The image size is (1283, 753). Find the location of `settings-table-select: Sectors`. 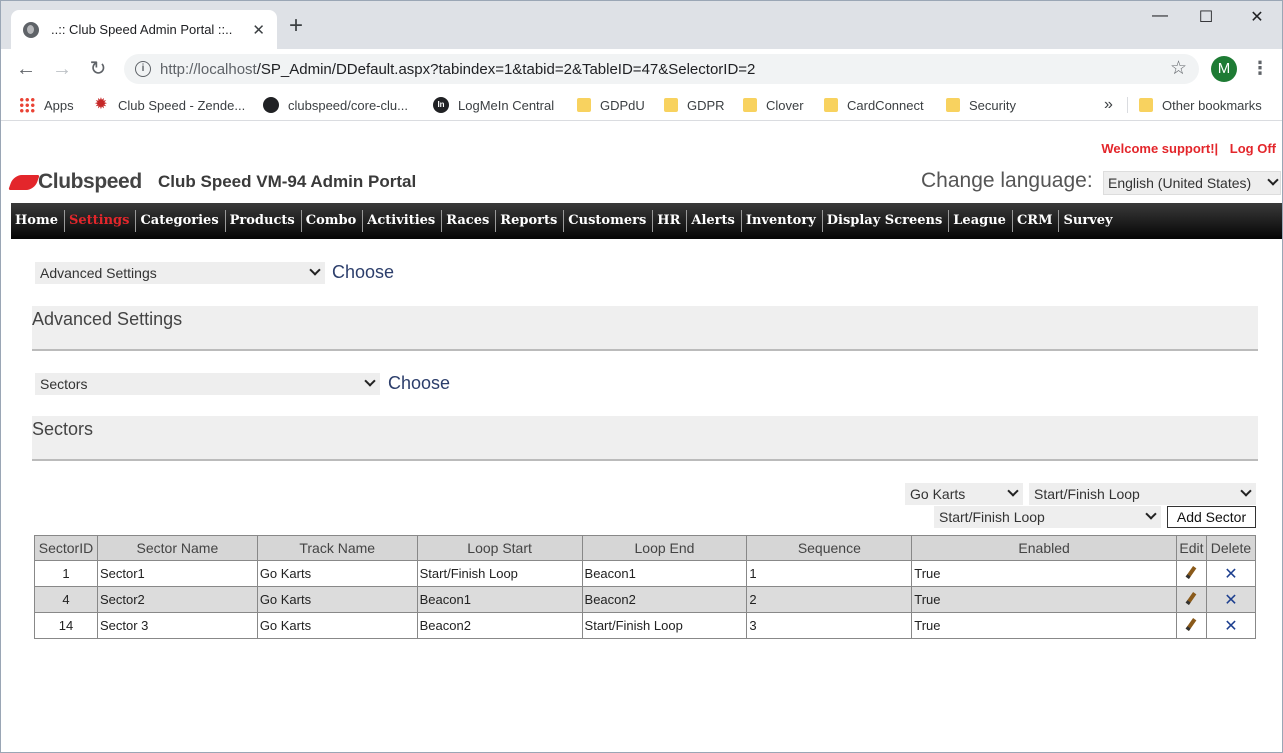

settings-table-select: Sectors is located at coordinates (207, 384).